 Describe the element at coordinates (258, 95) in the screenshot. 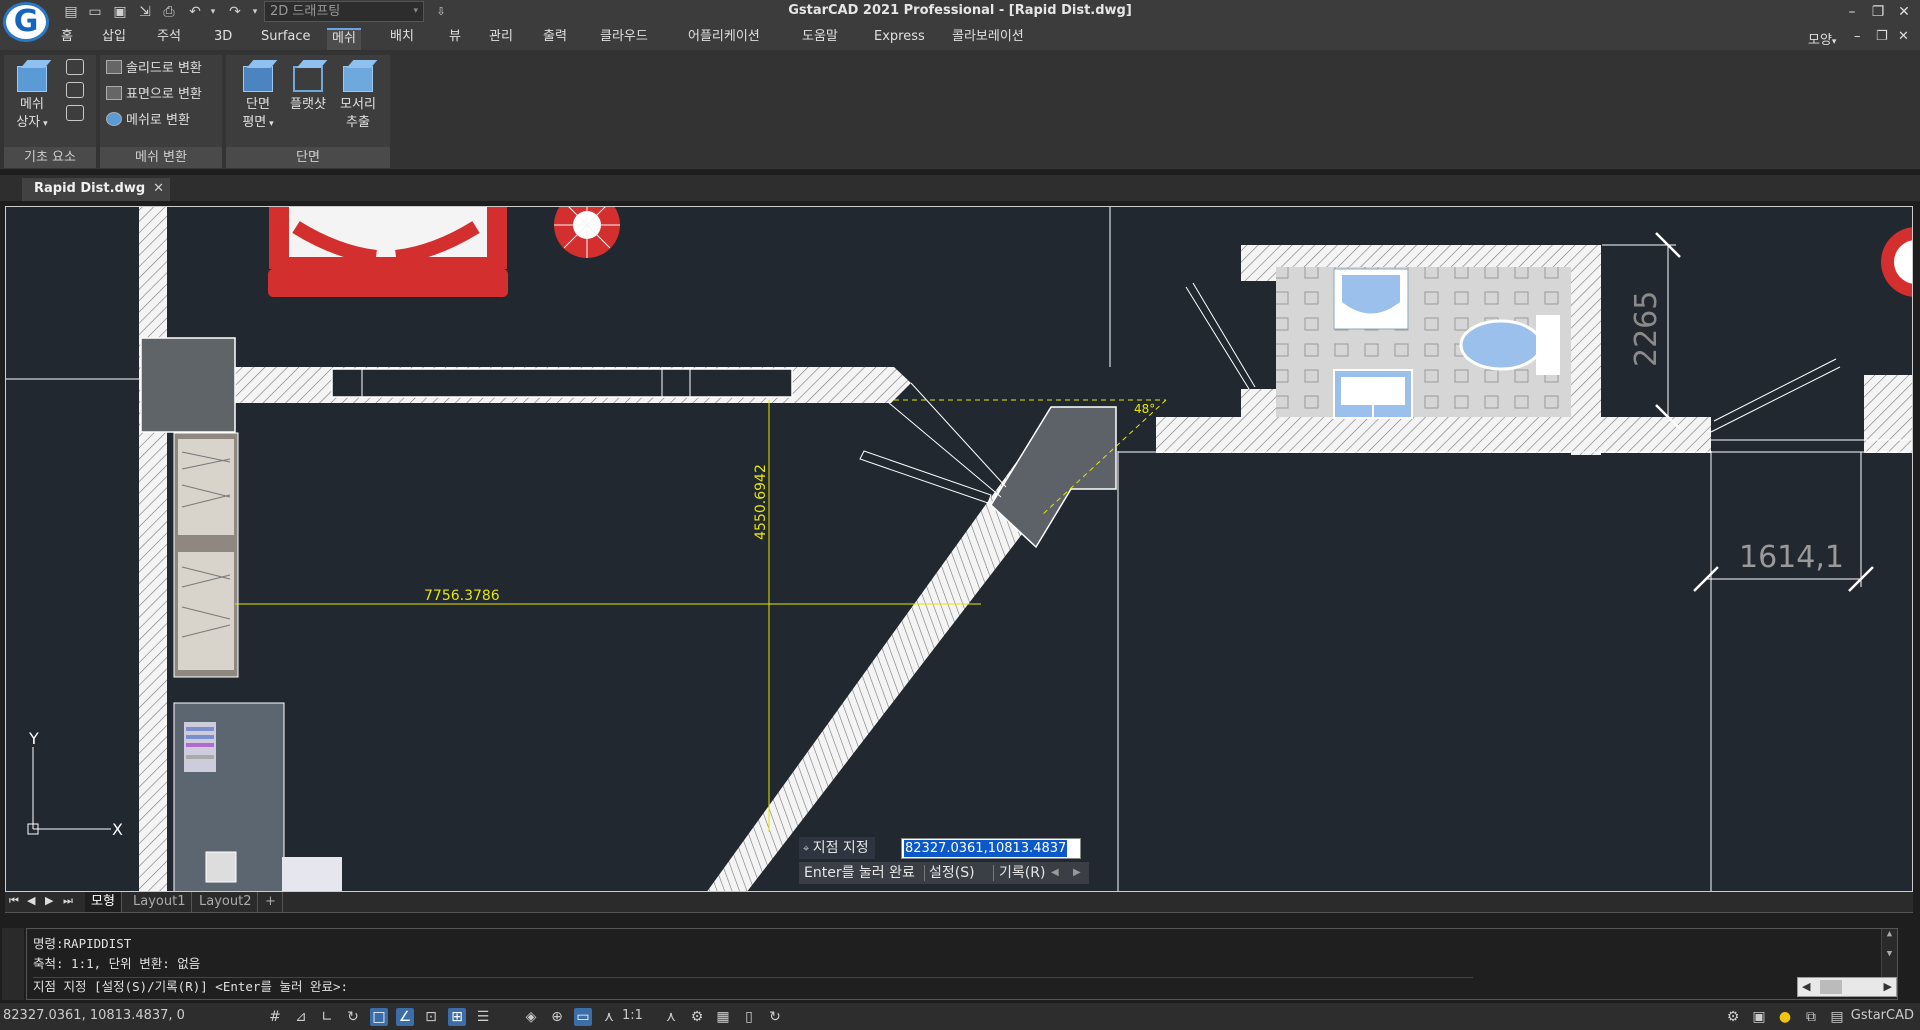

I see `section-plane-button: 단면 평면 ▾` at that location.